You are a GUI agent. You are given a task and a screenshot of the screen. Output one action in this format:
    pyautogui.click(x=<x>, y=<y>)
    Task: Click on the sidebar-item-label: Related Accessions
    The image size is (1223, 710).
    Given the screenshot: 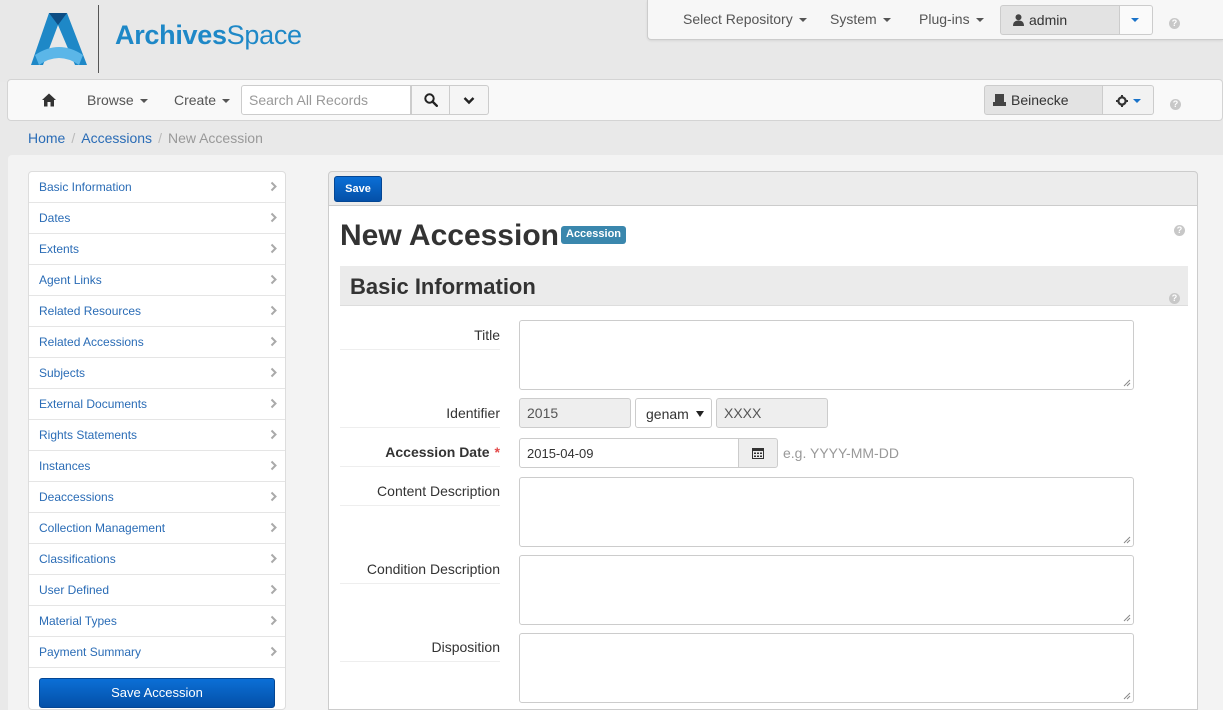 What is the action you would take?
    pyautogui.click(x=91, y=342)
    